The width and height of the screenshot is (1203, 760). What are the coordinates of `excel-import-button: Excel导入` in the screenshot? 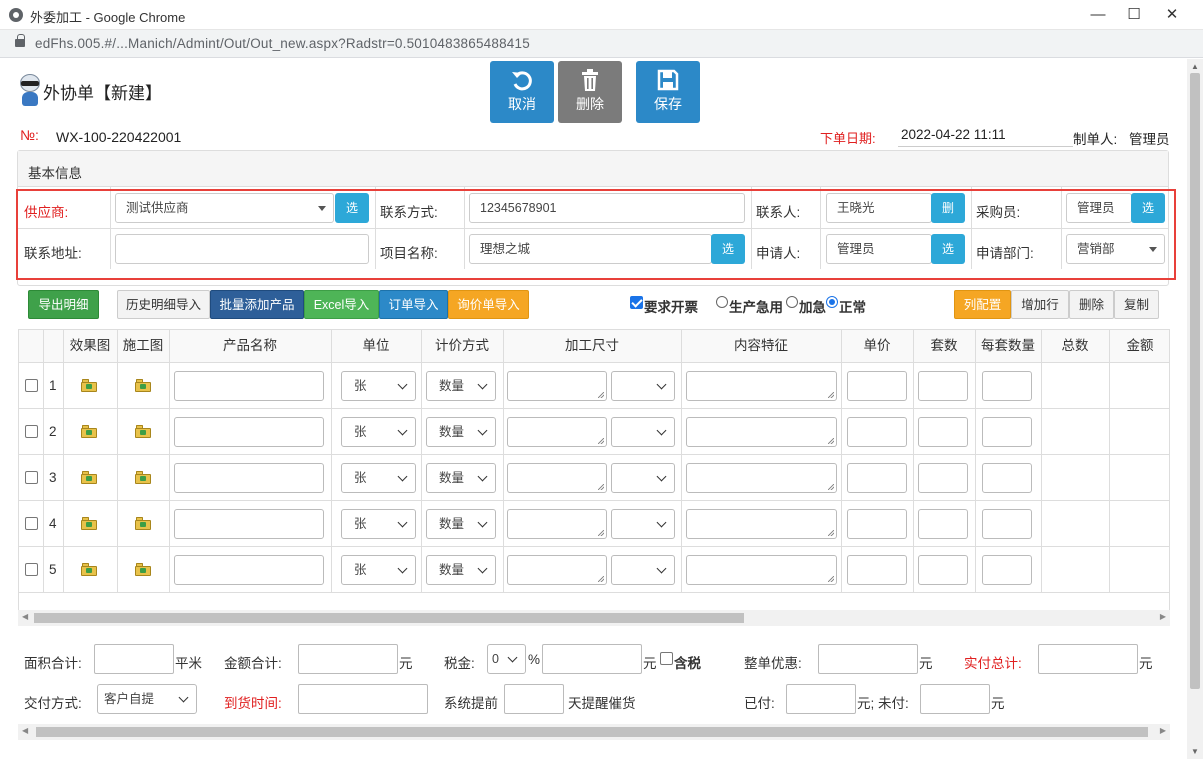 It's located at (341, 304).